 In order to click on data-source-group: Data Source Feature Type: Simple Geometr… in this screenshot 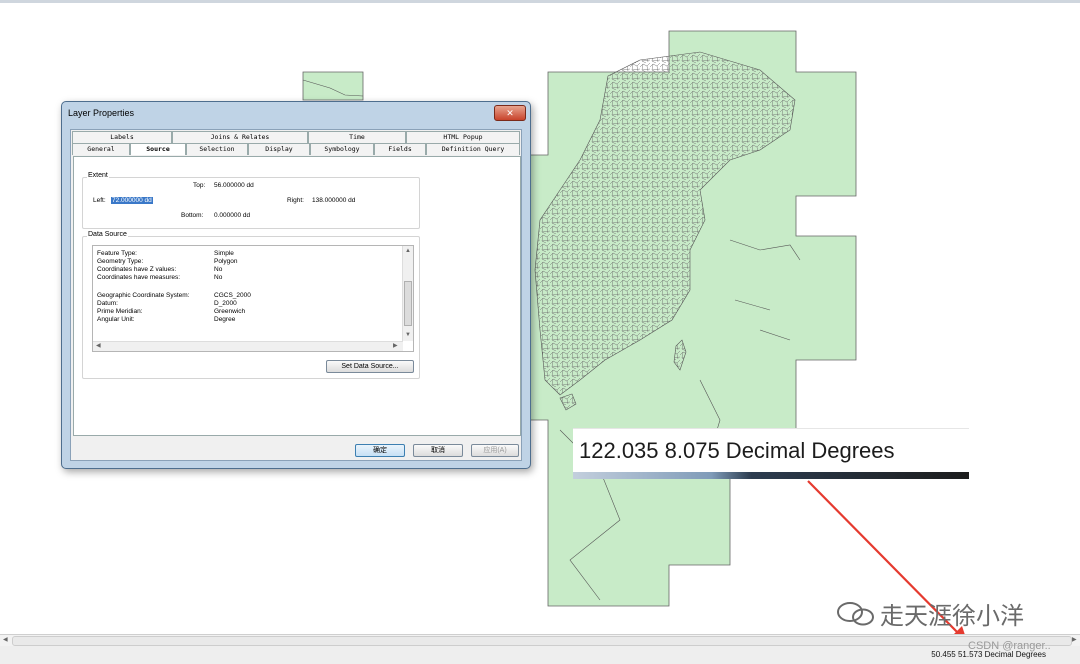, I will do `click(251, 305)`.